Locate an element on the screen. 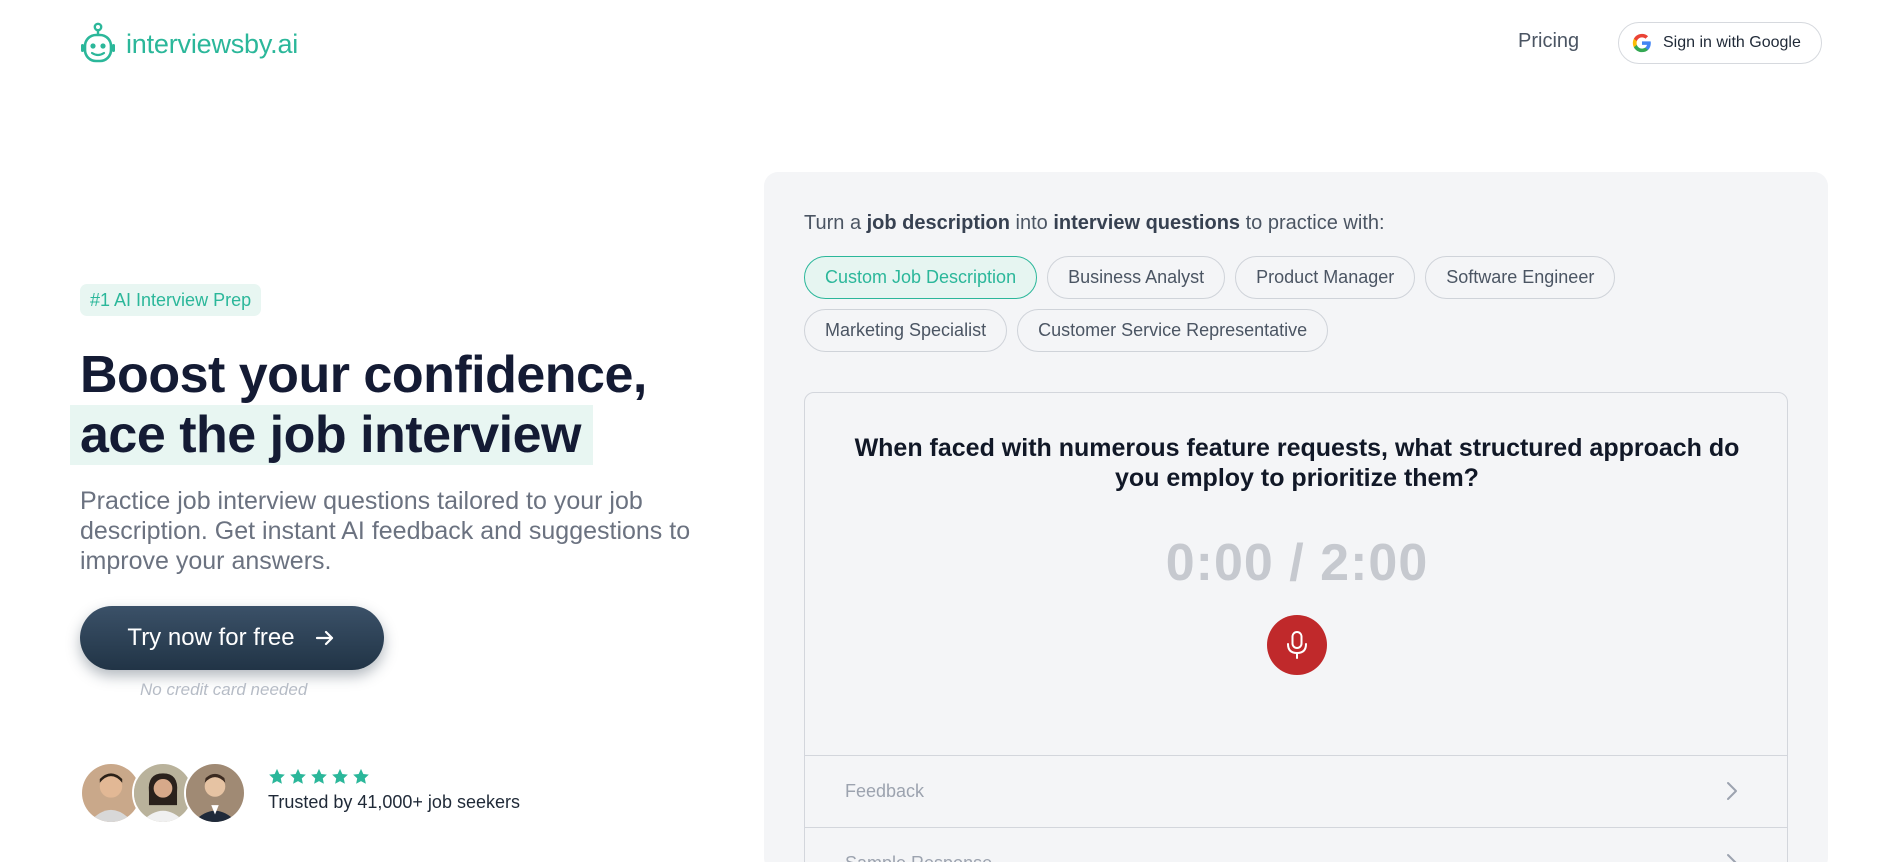  accordion-sample-response: Sample Response is located at coordinates (1296, 844).